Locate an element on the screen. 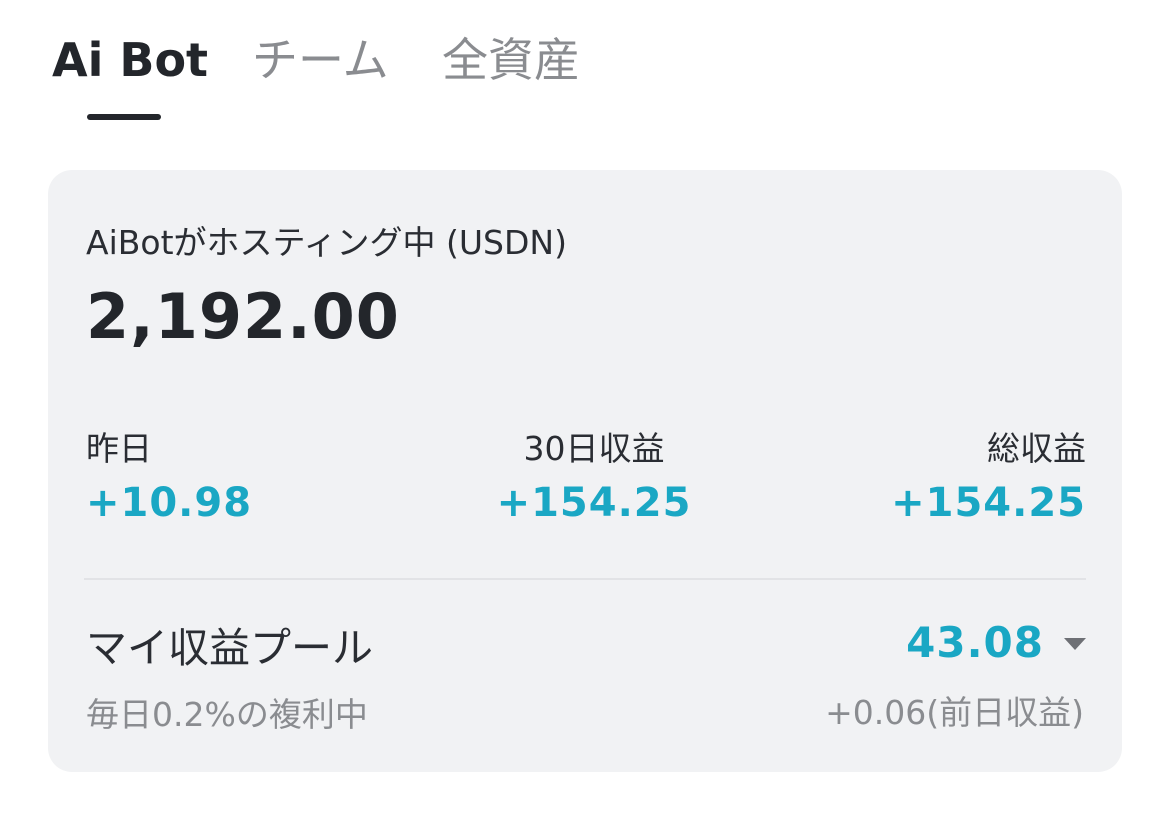  tab-all-assets: 全資産 is located at coordinates (511, 60).